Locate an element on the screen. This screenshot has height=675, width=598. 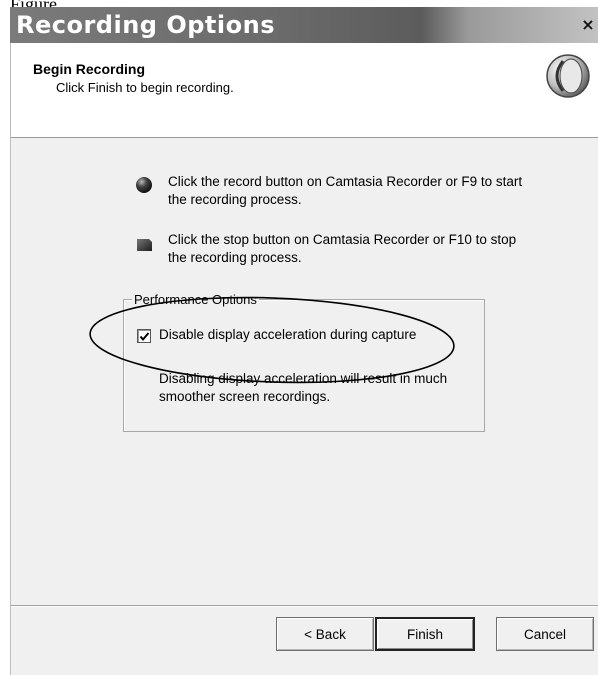
checkmark-icon is located at coordinates (144, 337).